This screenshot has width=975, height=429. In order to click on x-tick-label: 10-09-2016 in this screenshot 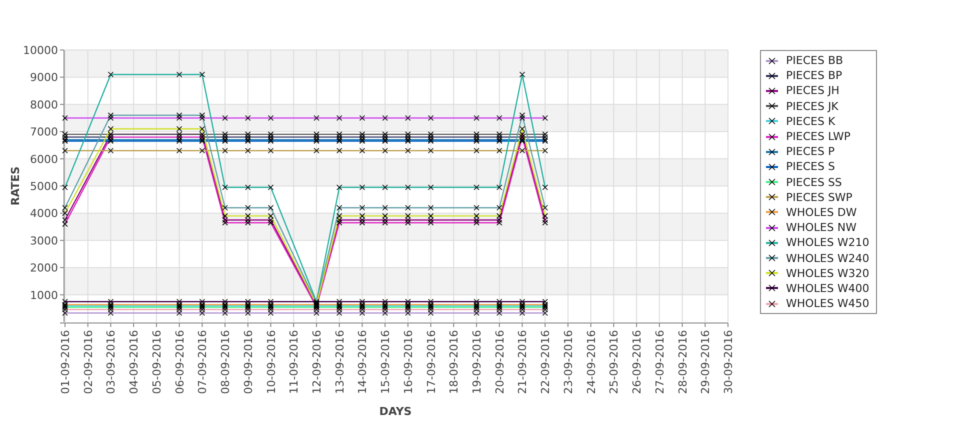, I will do `click(271, 362)`.